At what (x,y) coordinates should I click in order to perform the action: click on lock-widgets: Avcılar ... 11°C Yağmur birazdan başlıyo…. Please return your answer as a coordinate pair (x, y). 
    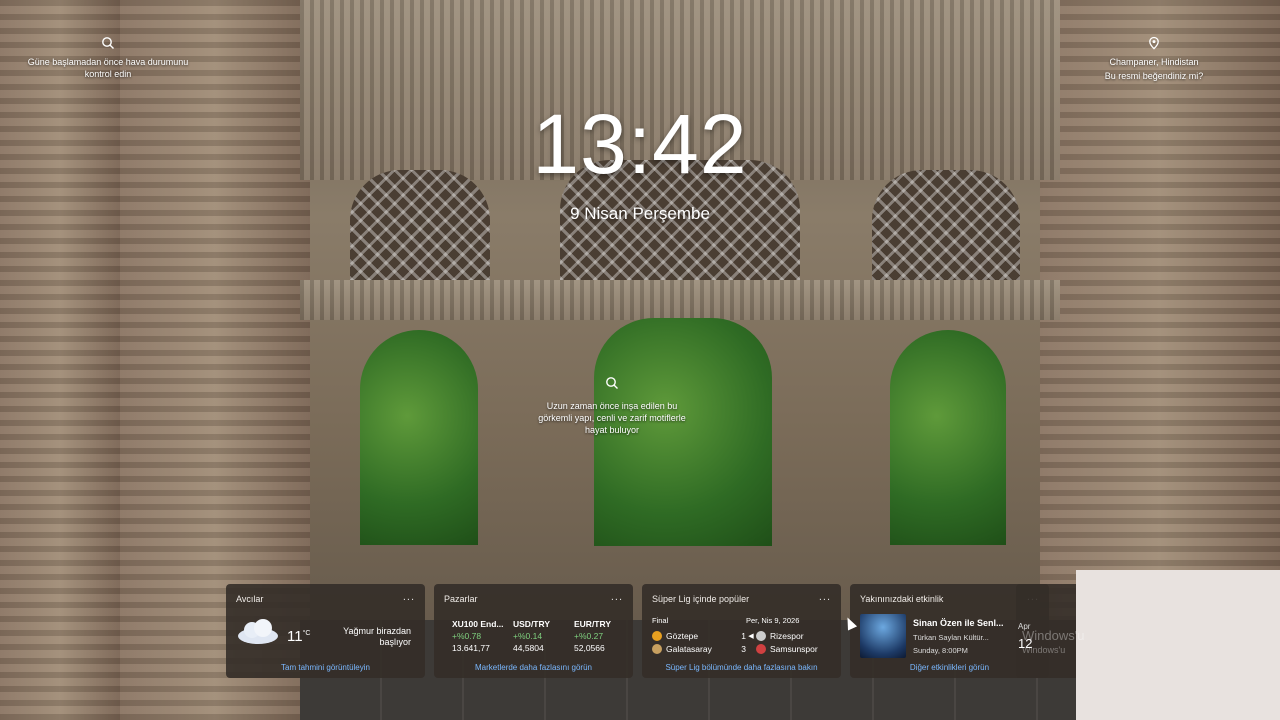
    Looking at the image, I should click on (637, 631).